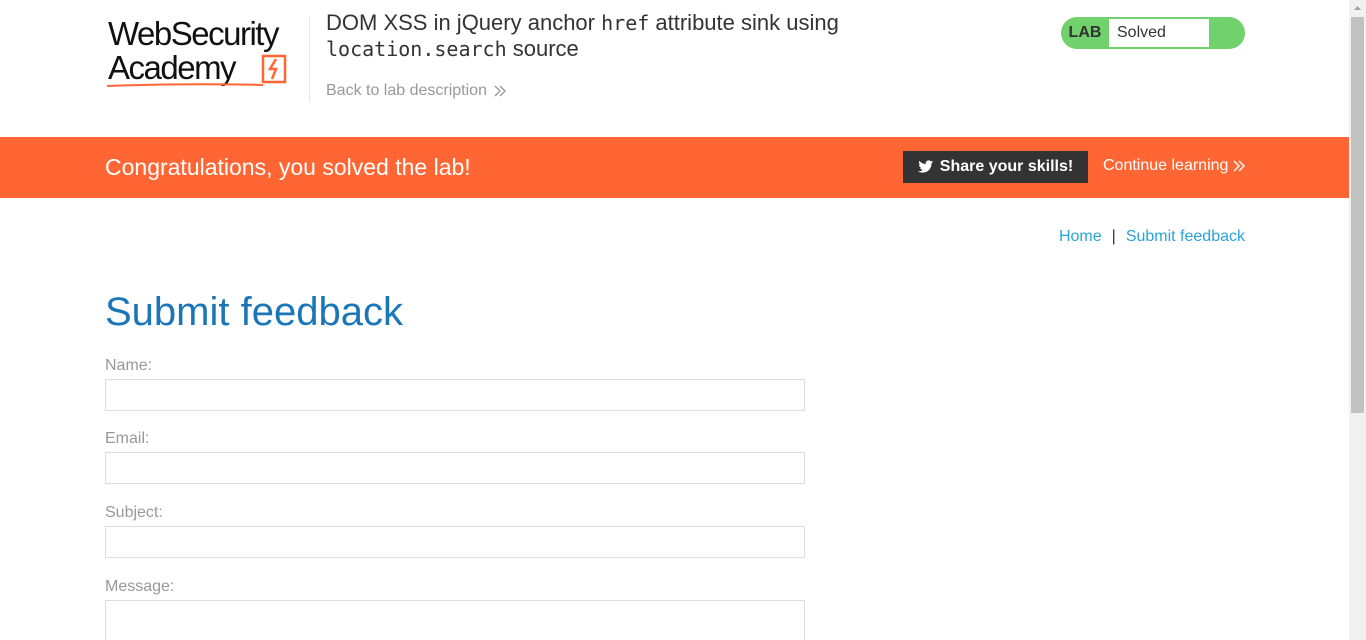  I want to click on lab-status-text: Solved, so click(1159, 33).